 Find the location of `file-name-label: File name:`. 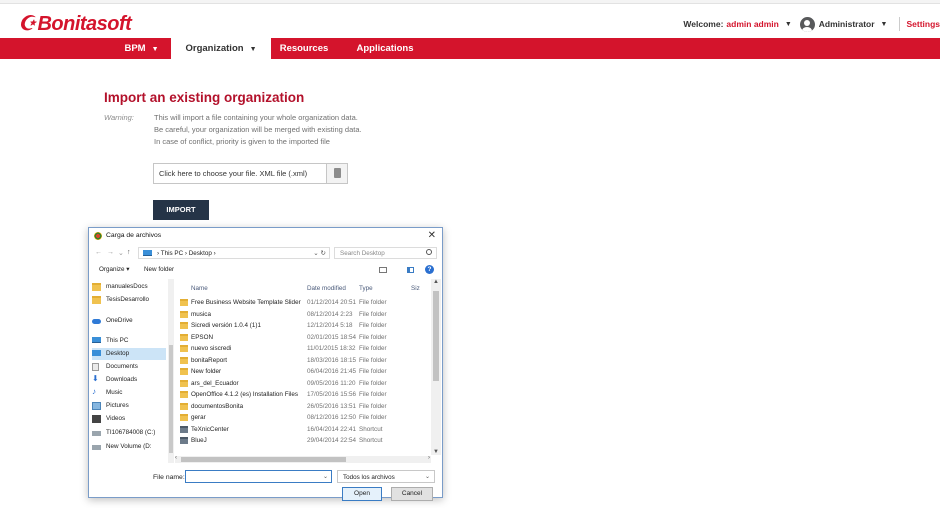

file-name-label: File name: is located at coordinates (169, 477).